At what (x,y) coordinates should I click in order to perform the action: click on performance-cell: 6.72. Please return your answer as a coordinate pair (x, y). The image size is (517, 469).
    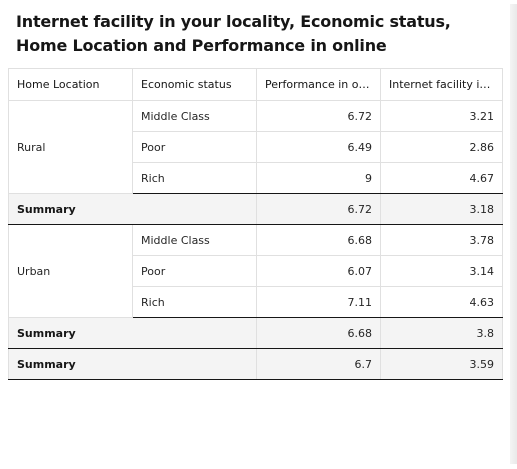
    Looking at the image, I should click on (318, 116).